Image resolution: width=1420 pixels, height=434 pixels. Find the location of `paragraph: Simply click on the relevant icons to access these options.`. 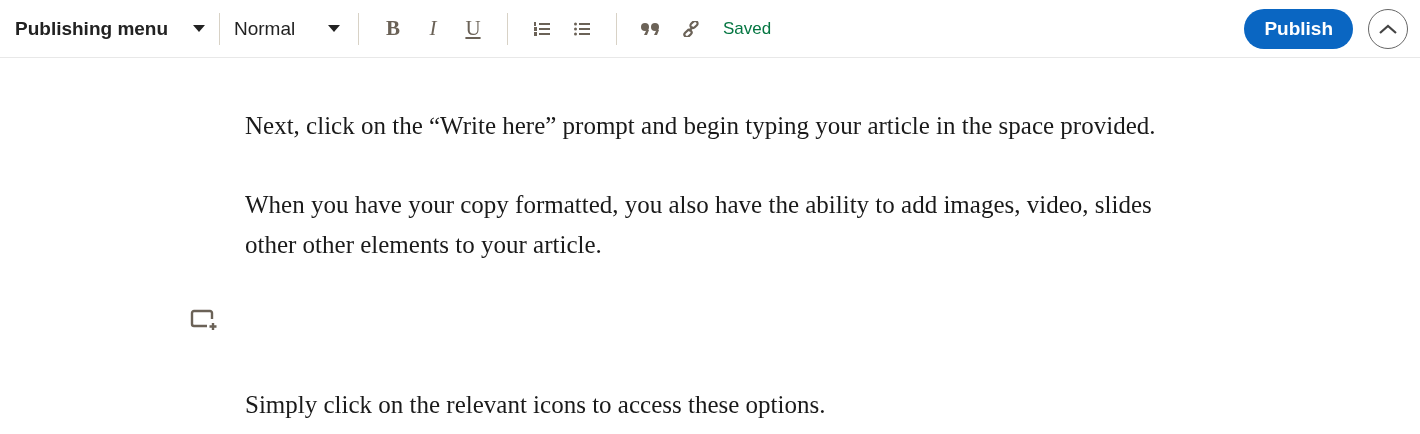

paragraph: Simply click on the relevant icons to access these options. is located at coordinates (536, 405).